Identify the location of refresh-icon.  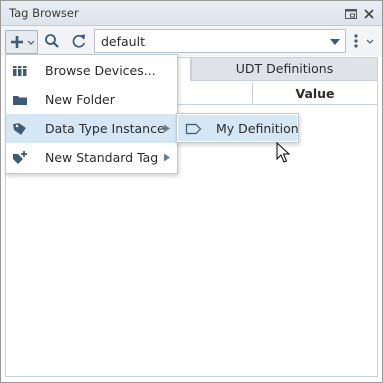
(79, 41).